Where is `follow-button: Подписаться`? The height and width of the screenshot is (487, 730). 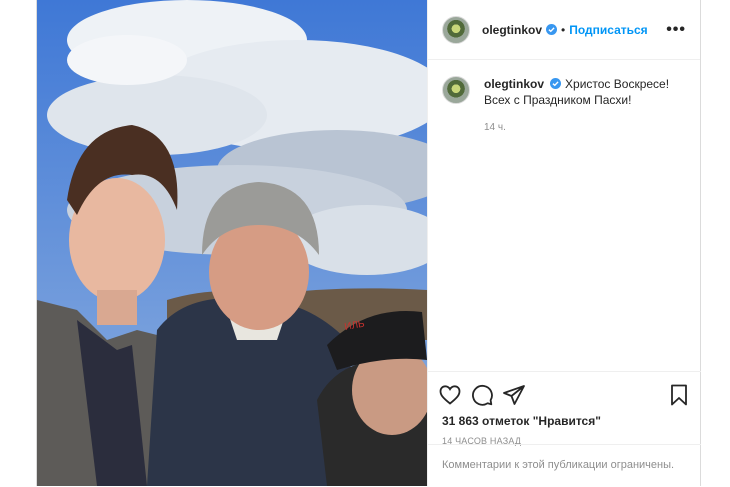
follow-button: Подписаться is located at coordinates (608, 30).